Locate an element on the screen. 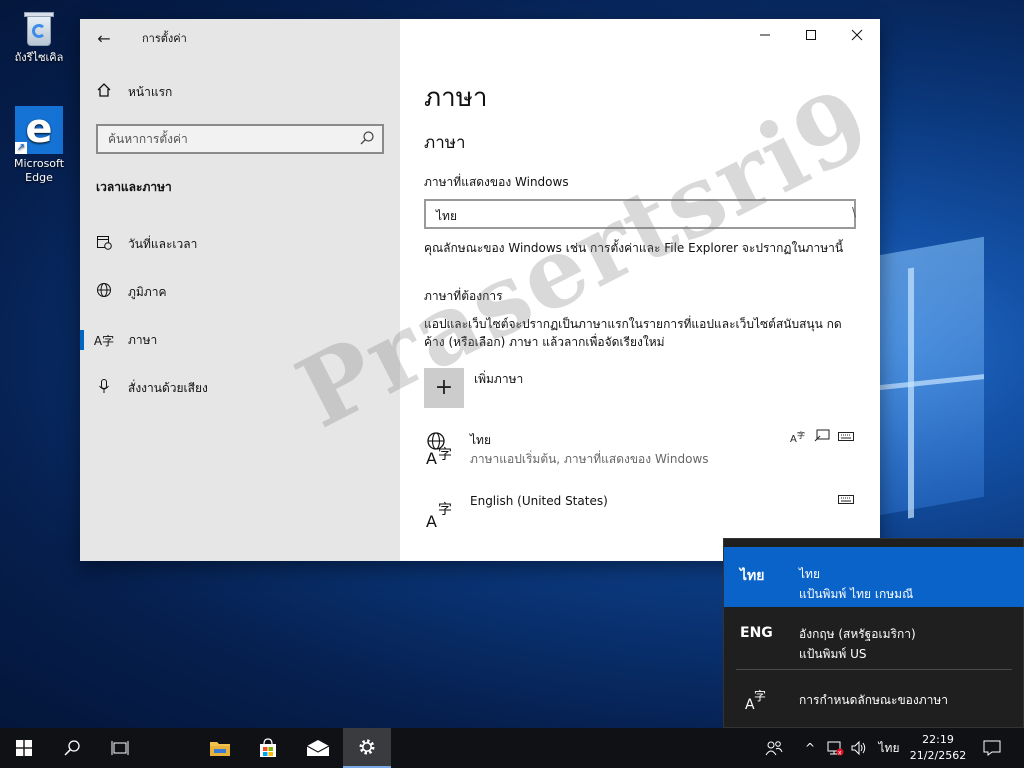  language-name: English (United States) is located at coordinates (539, 501).